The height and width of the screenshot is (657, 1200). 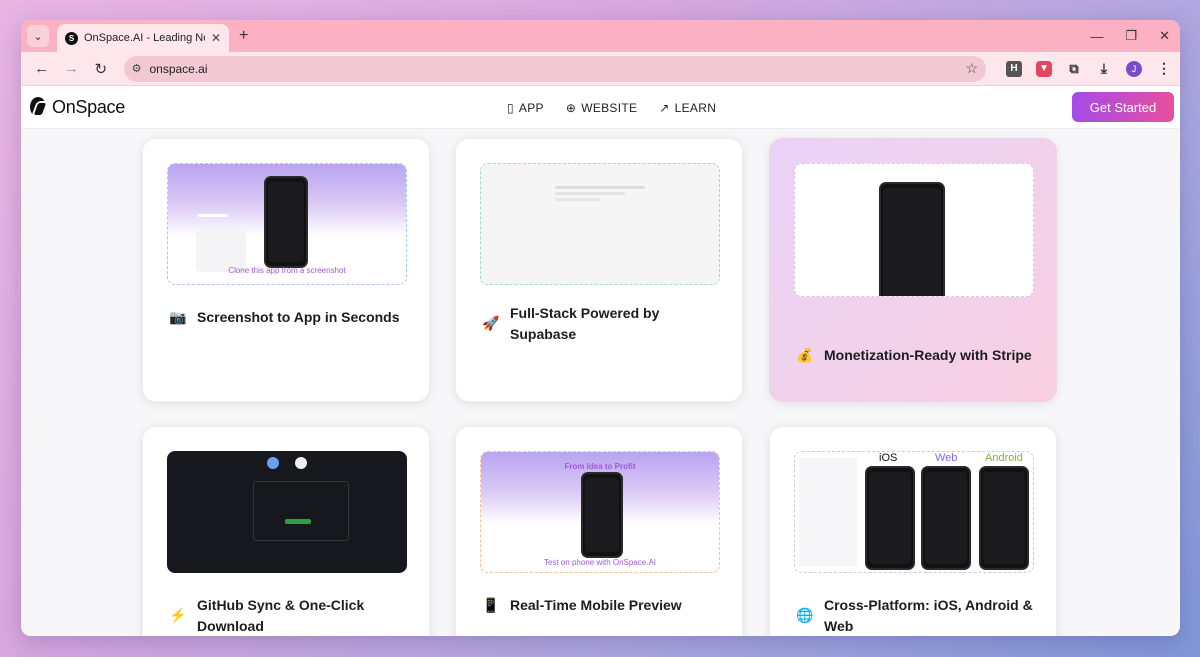 I want to click on feature-card-monetization: 💰 Monetization-Ready with Stripe, so click(x=913, y=270).